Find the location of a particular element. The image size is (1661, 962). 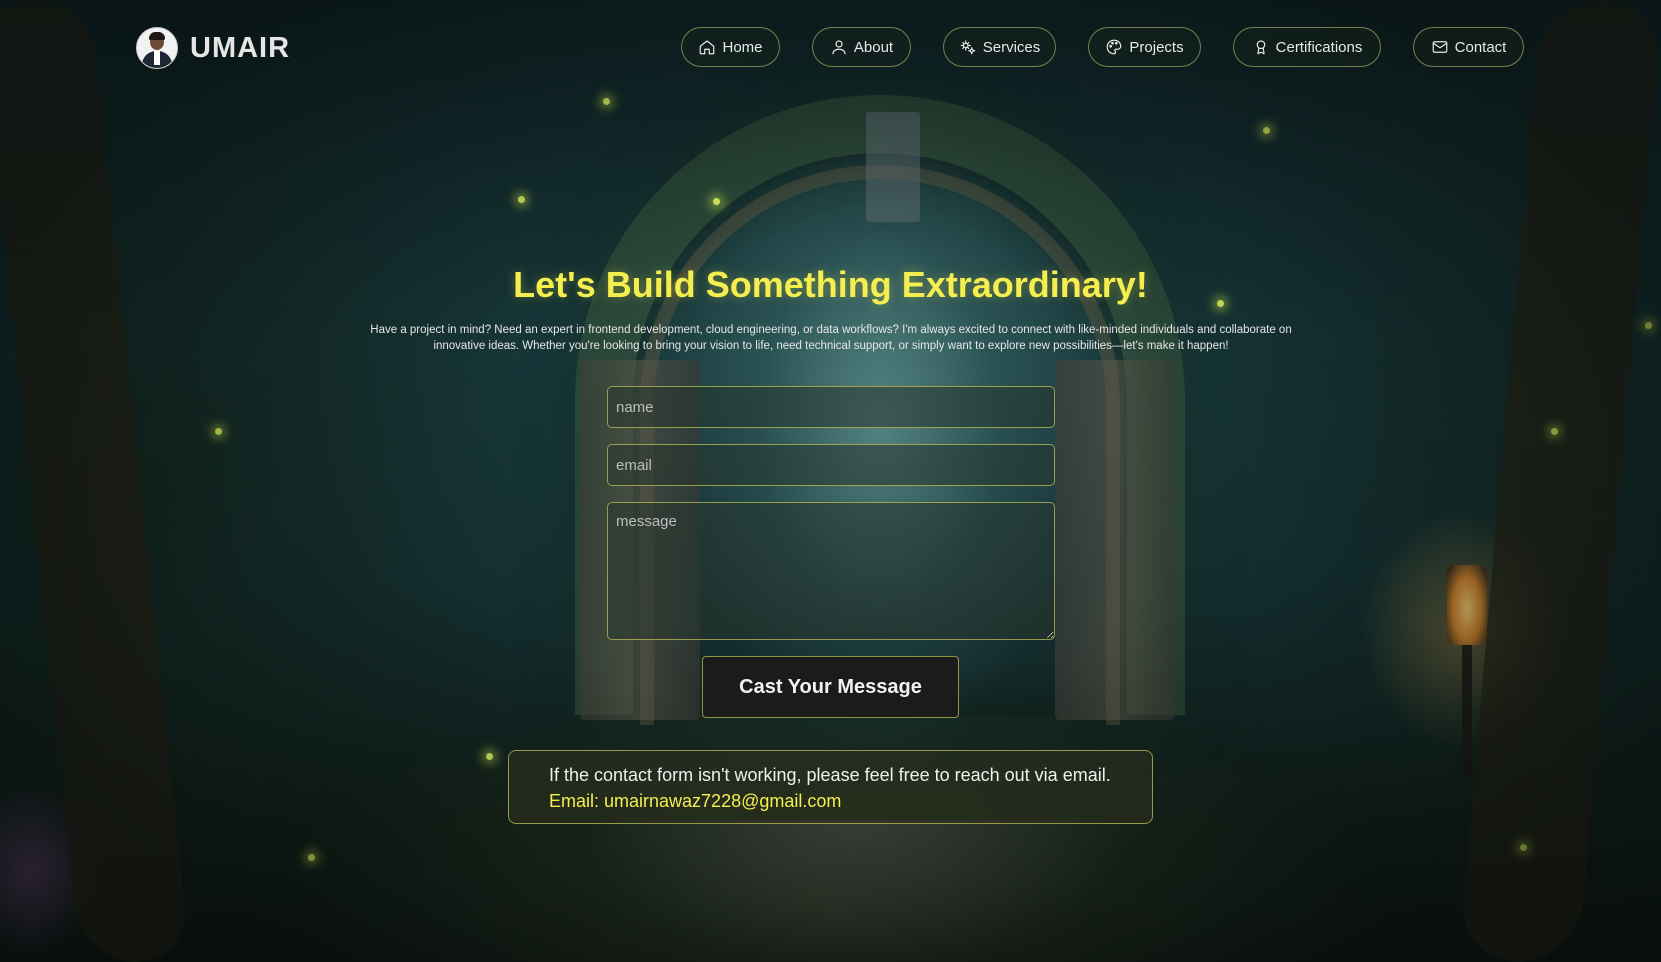

nav-certifications: Certifications is located at coordinates (1307, 47).